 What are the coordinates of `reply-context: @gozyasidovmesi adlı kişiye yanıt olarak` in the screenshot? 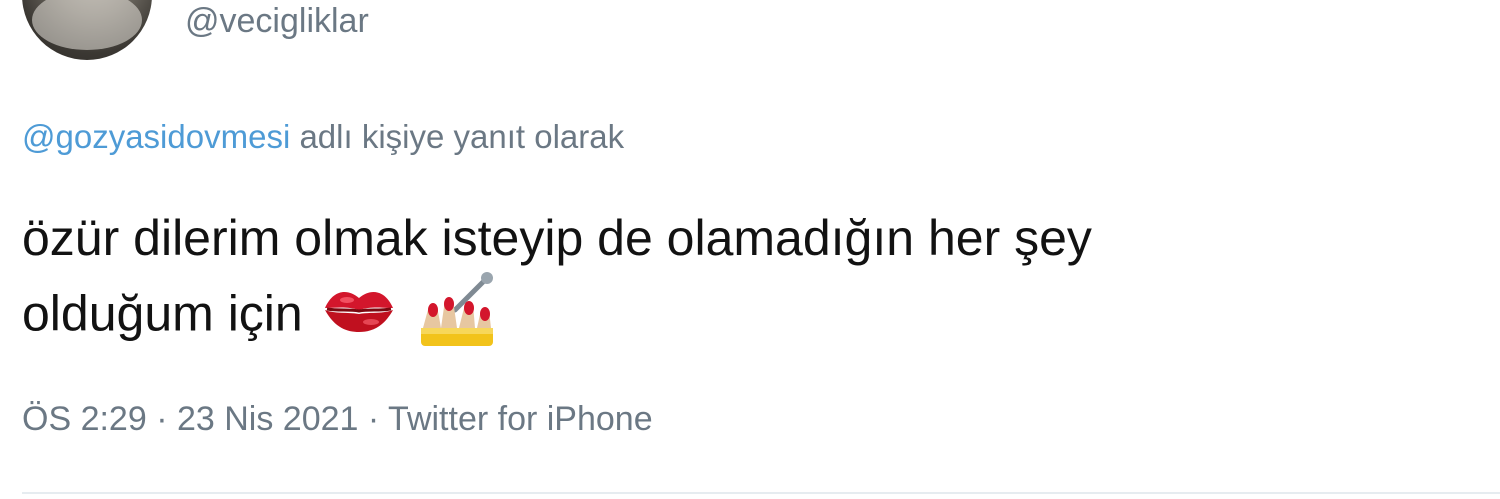 It's located at (323, 137).